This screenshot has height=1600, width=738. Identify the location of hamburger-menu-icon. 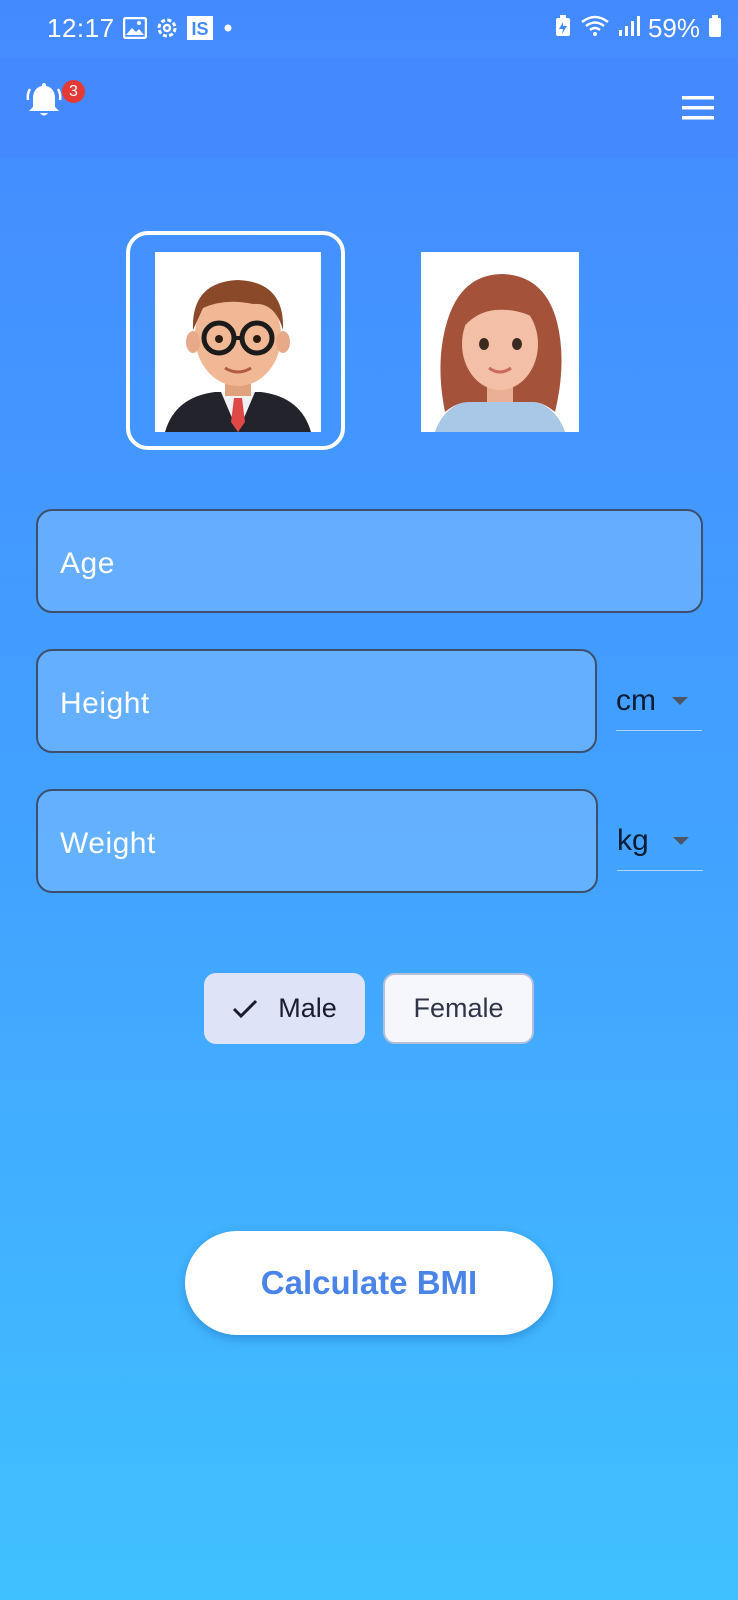
(698, 108).